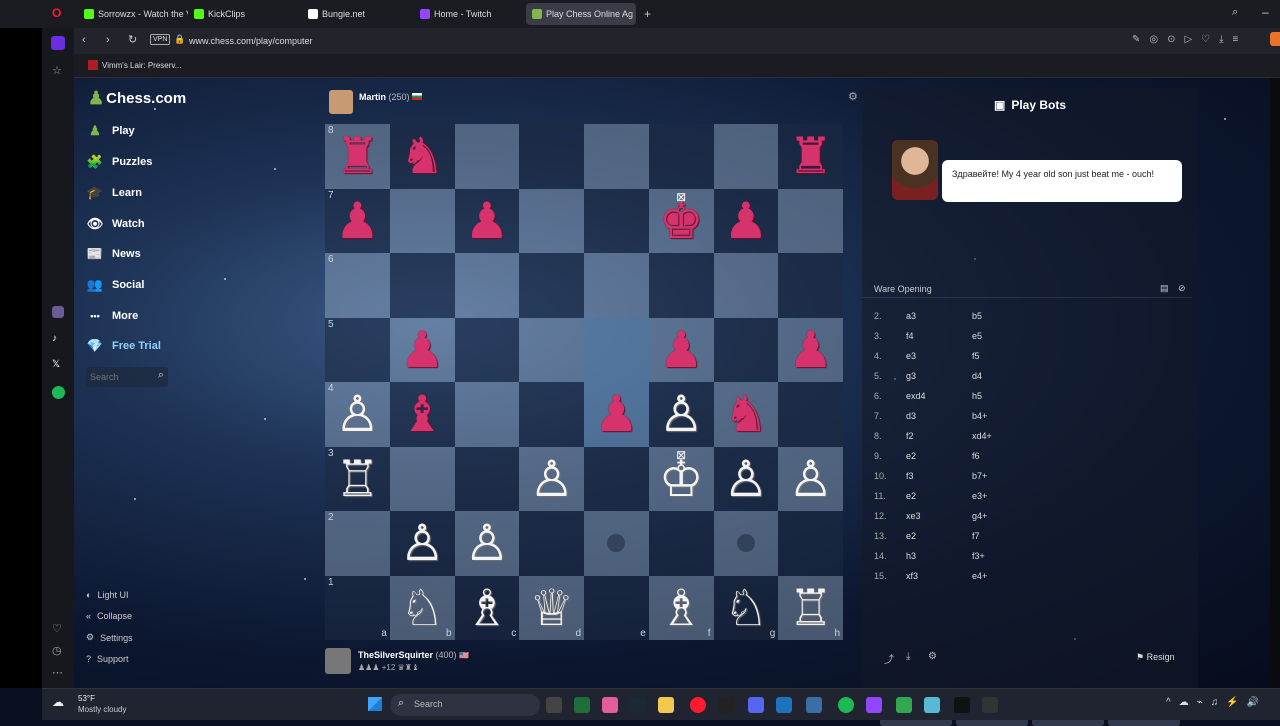  I want to click on square-d1: d ♕, so click(551, 607).